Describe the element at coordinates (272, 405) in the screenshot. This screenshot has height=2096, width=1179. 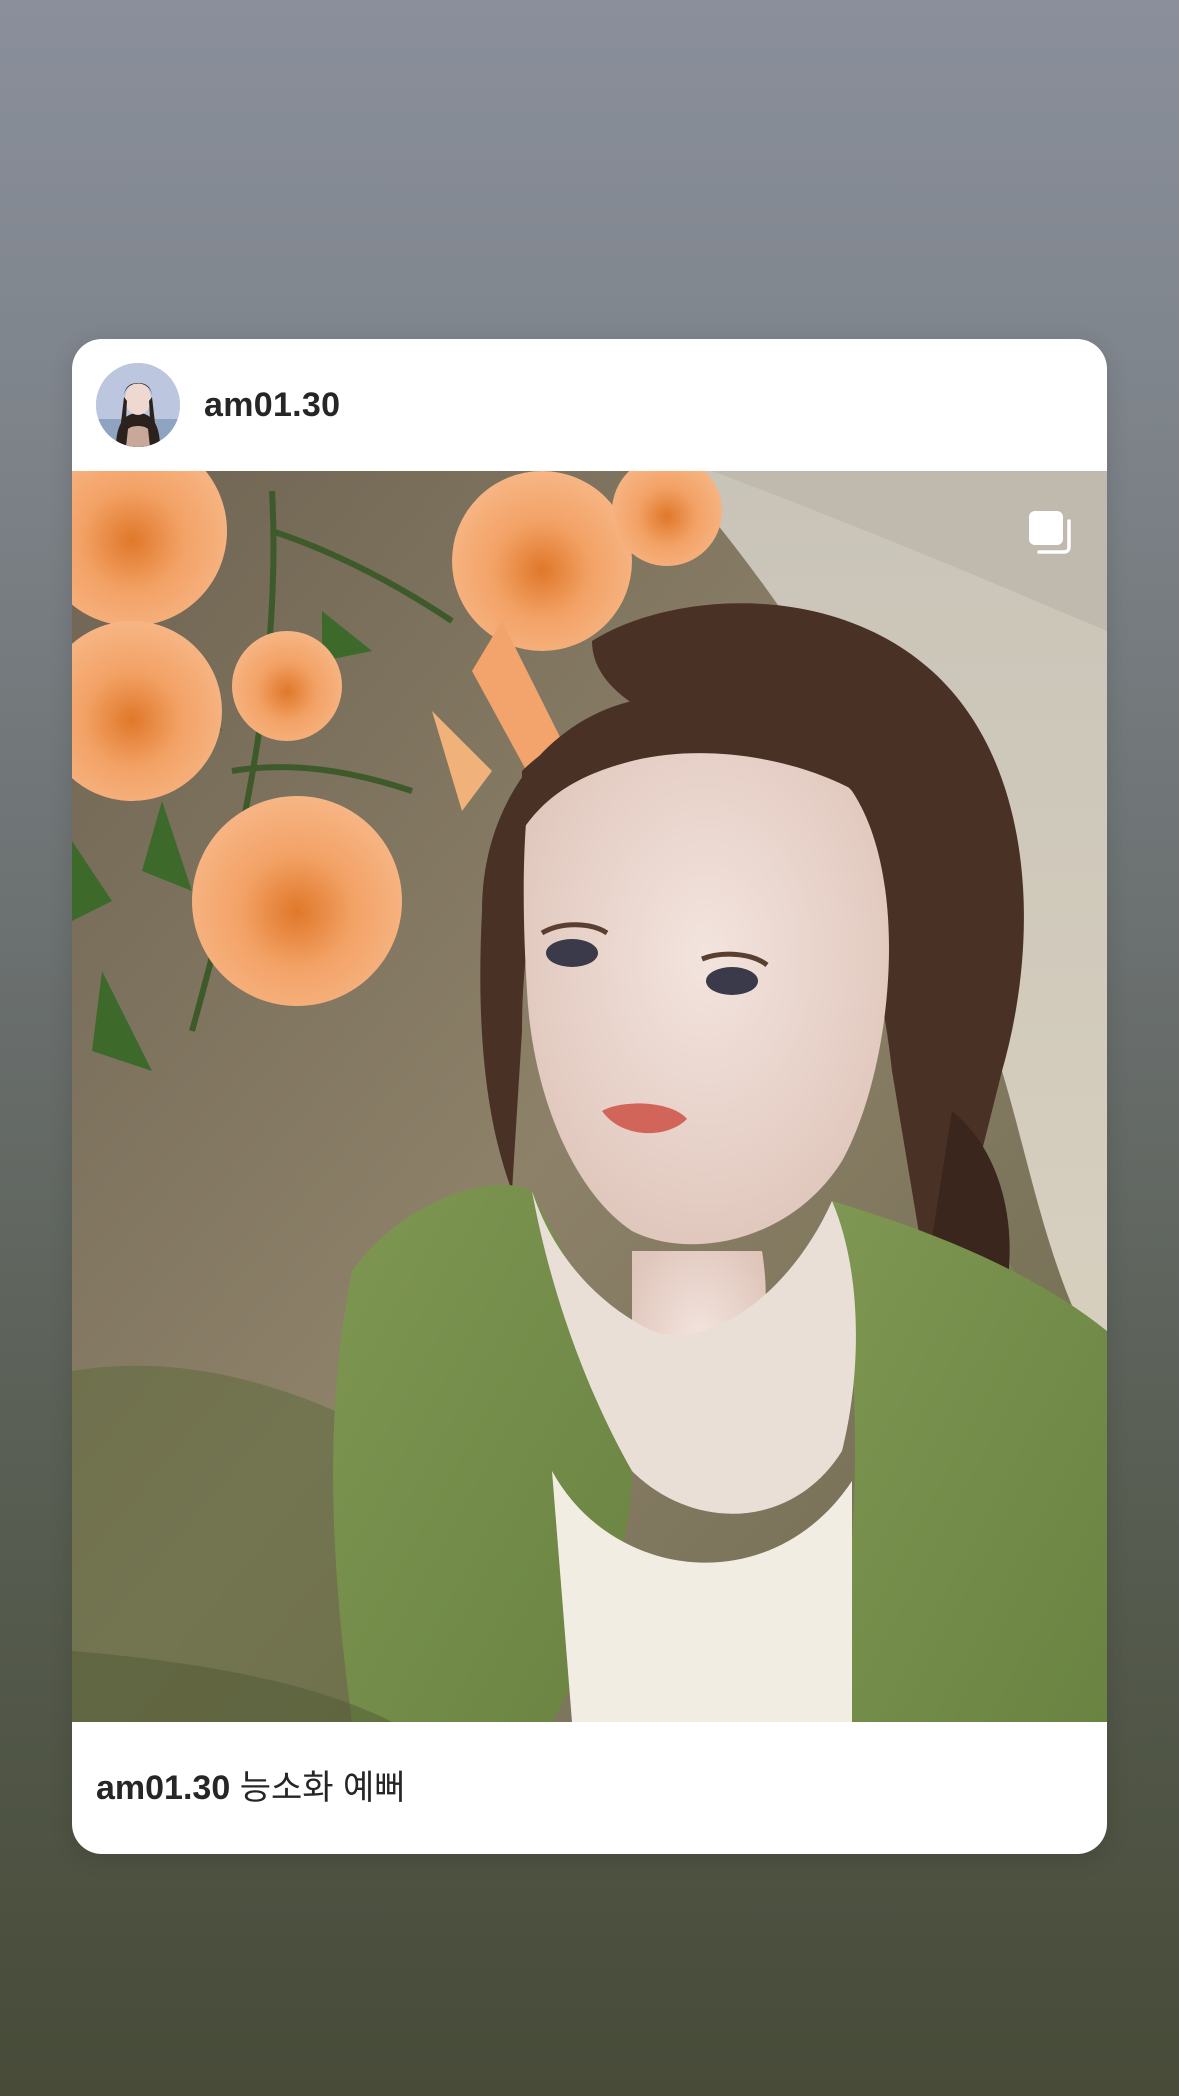
I see `post-username: am01.30` at that location.